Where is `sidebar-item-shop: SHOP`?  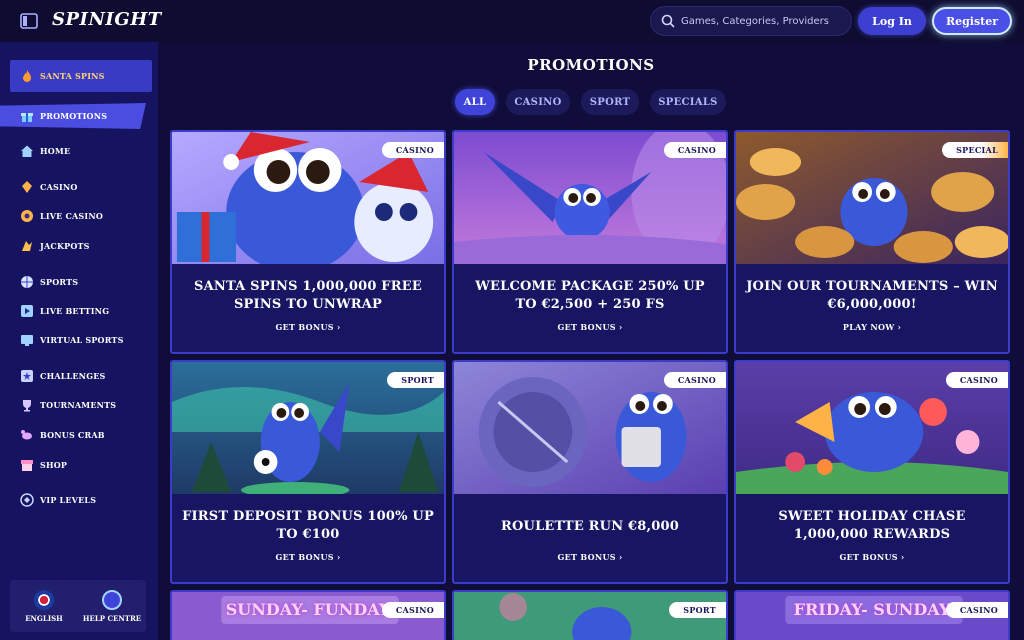 sidebar-item-shop: SHOP is located at coordinates (79, 465).